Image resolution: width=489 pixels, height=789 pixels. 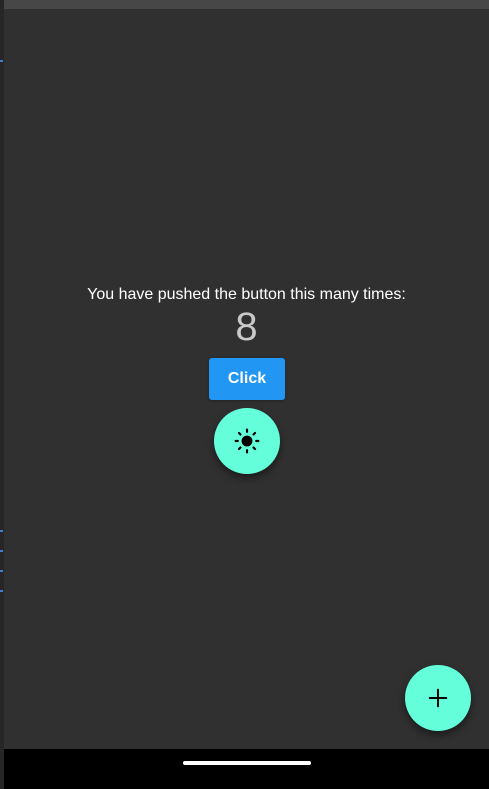 What do you see at coordinates (246, 4) in the screenshot?
I see `window-top-bar` at bounding box center [246, 4].